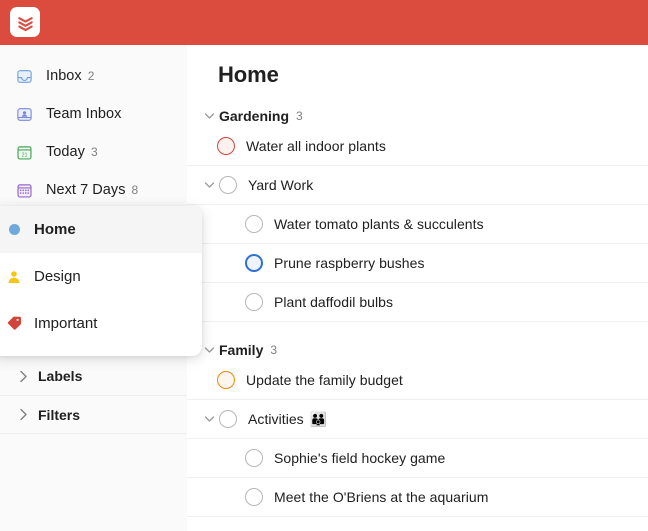 Image resolution: width=648 pixels, height=531 pixels. Describe the element at coordinates (254, 116) in the screenshot. I see `section-name: Gardening` at that location.